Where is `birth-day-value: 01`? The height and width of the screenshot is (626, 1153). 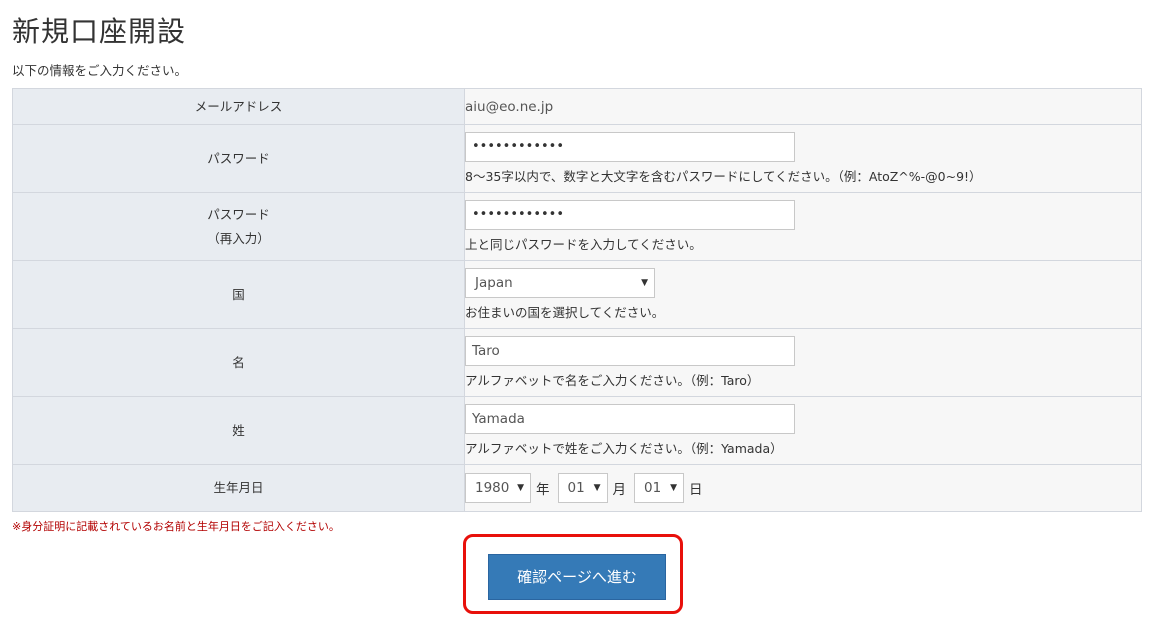 birth-day-value: 01 is located at coordinates (653, 488).